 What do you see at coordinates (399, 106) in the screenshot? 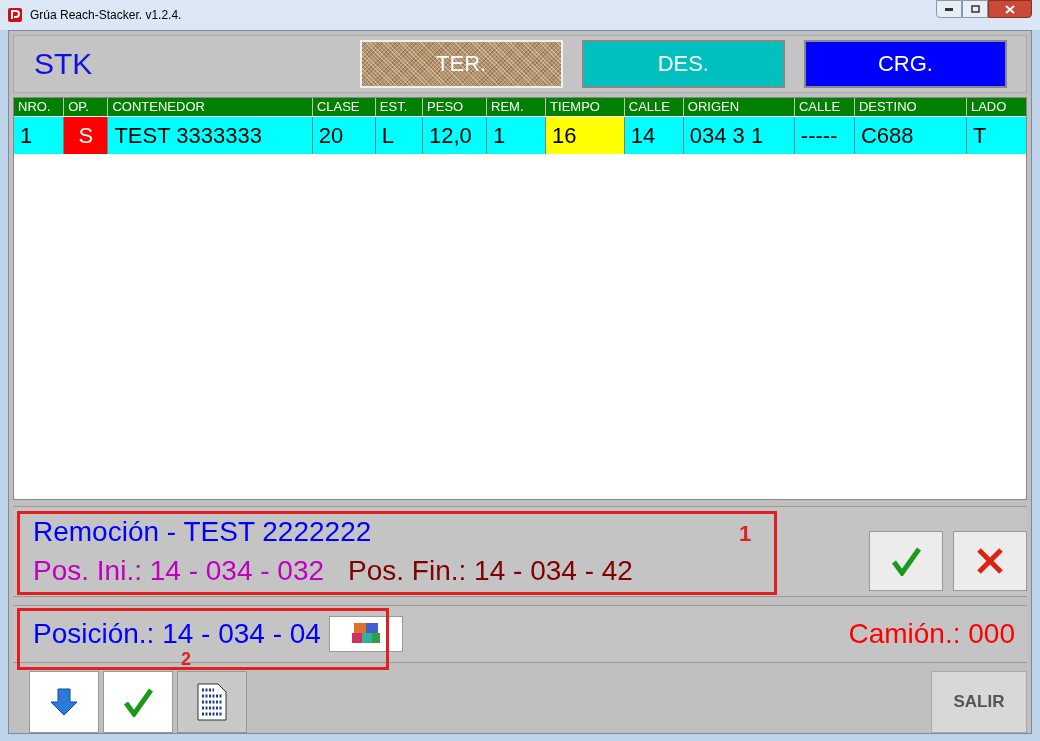
I see `column-header: EST.` at bounding box center [399, 106].